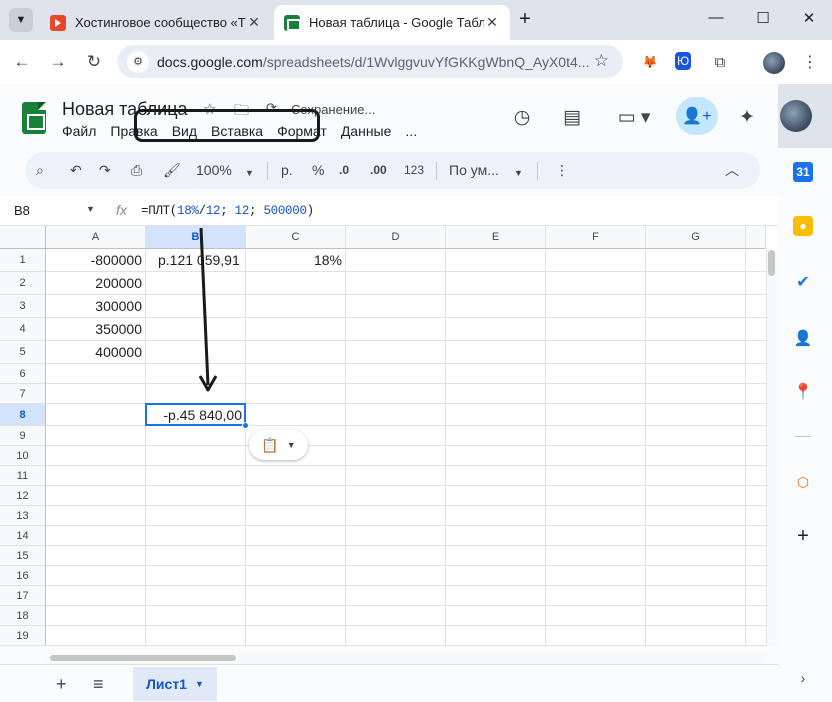  I want to click on chevron-down-icon: ▼, so click(199, 684).